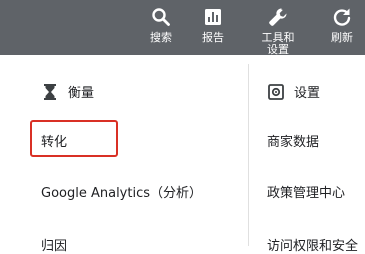  I want to click on menu-item-attribution: 归因, so click(54, 244).